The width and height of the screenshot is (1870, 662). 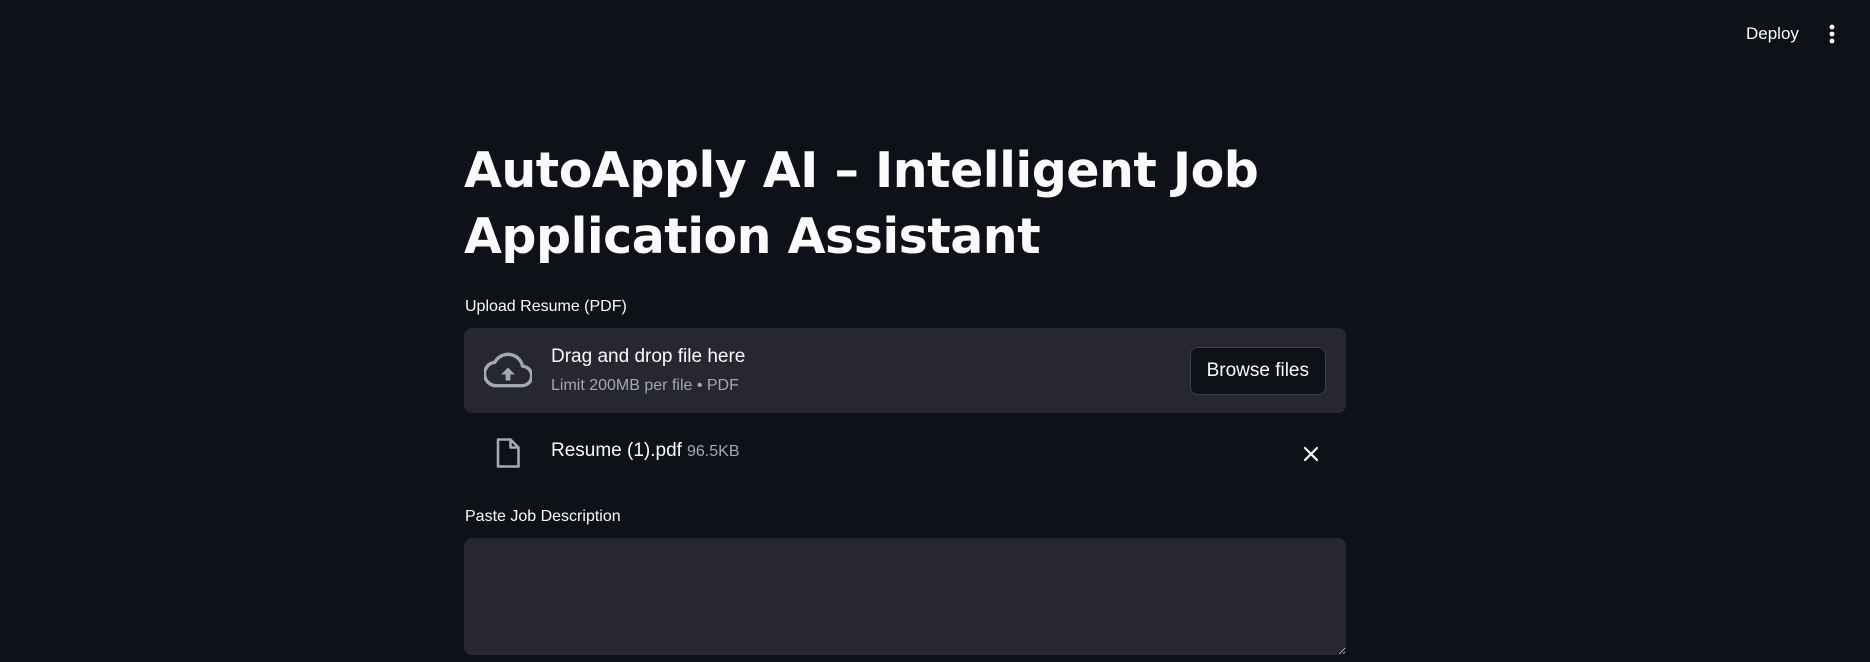 I want to click on job-description-label: Paste Job Description, so click(x=543, y=516).